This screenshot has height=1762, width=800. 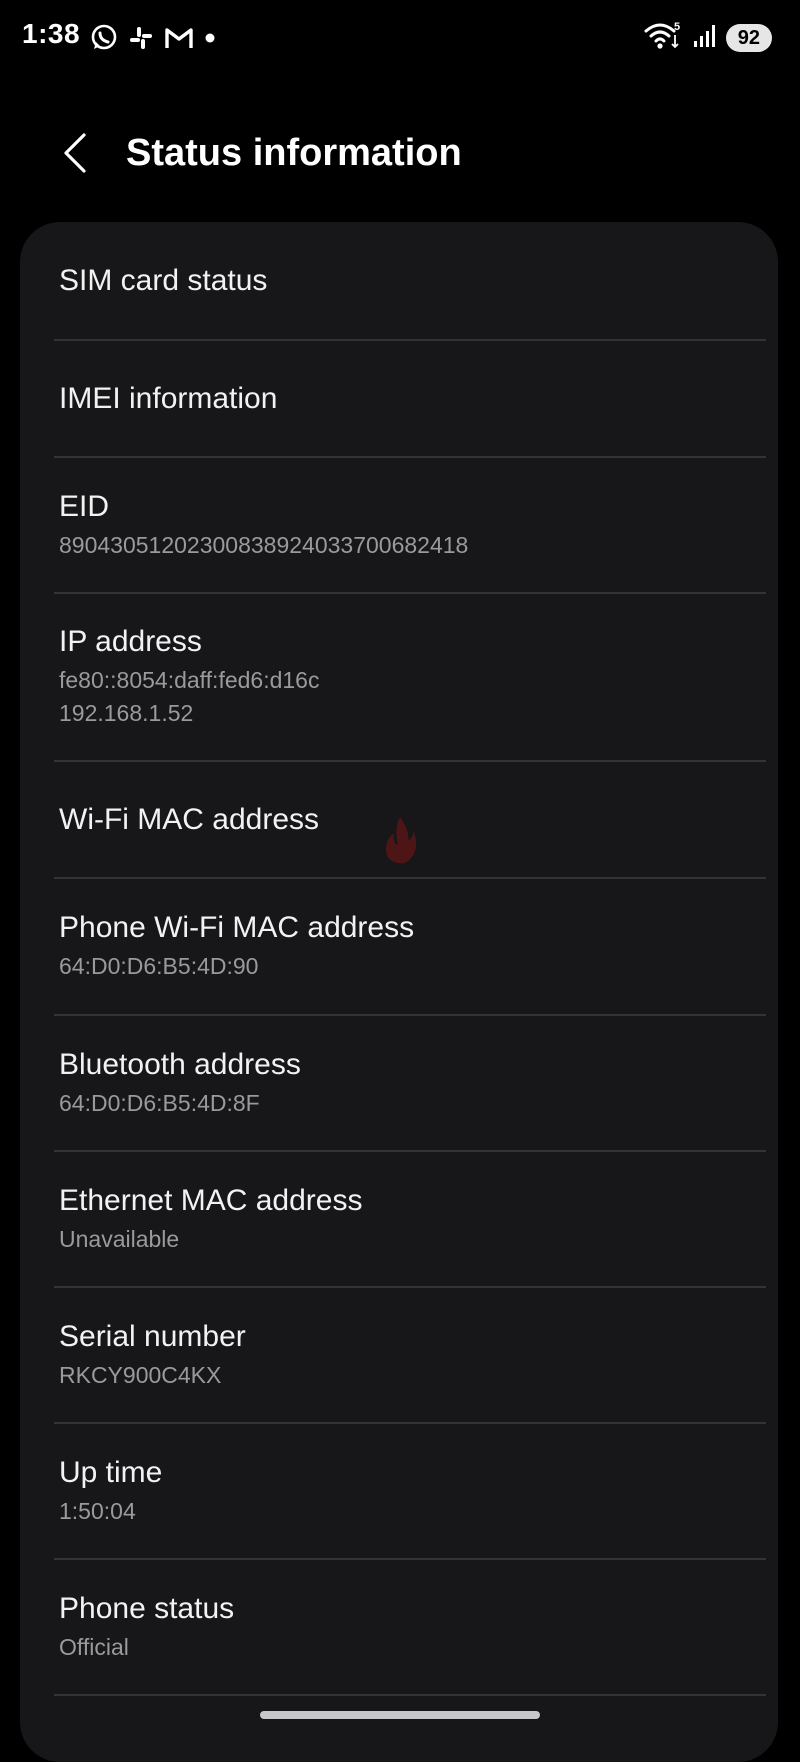 What do you see at coordinates (147, 1608) in the screenshot?
I see `item-title: Phone status` at bounding box center [147, 1608].